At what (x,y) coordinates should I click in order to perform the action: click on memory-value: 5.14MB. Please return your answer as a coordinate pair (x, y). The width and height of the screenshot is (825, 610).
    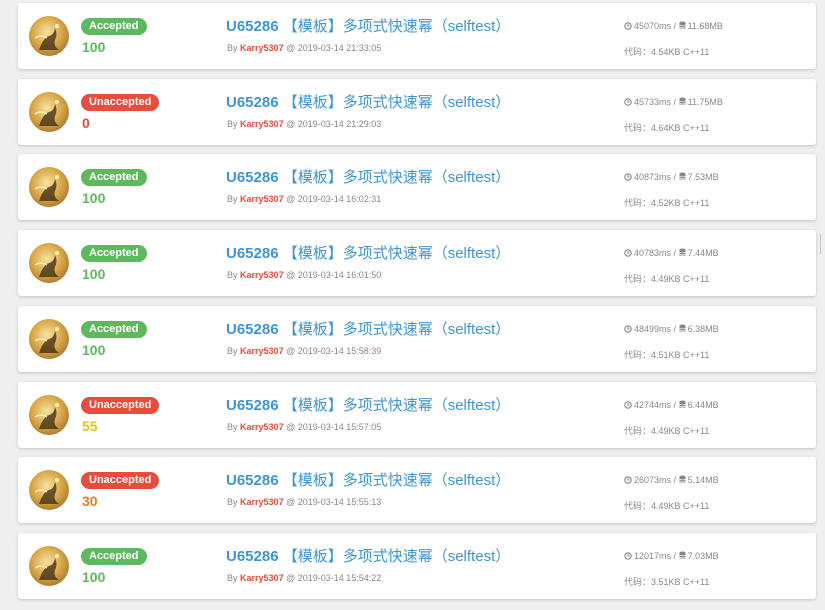
    Looking at the image, I should click on (703, 480).